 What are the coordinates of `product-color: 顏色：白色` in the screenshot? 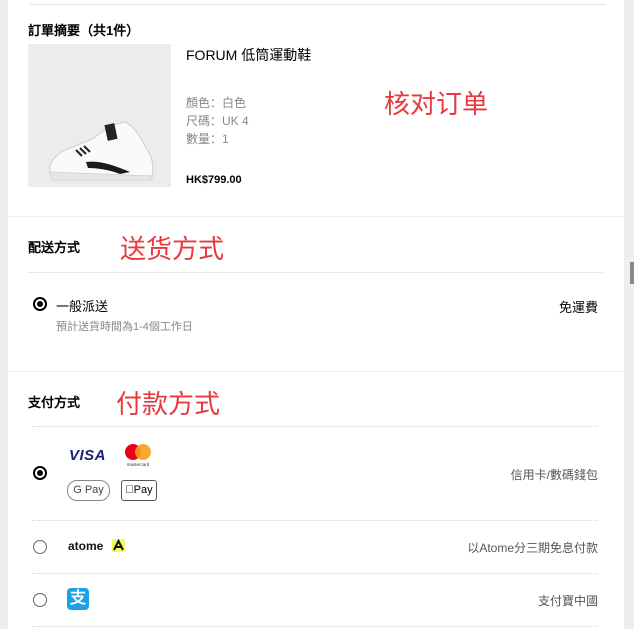 It's located at (216, 103).